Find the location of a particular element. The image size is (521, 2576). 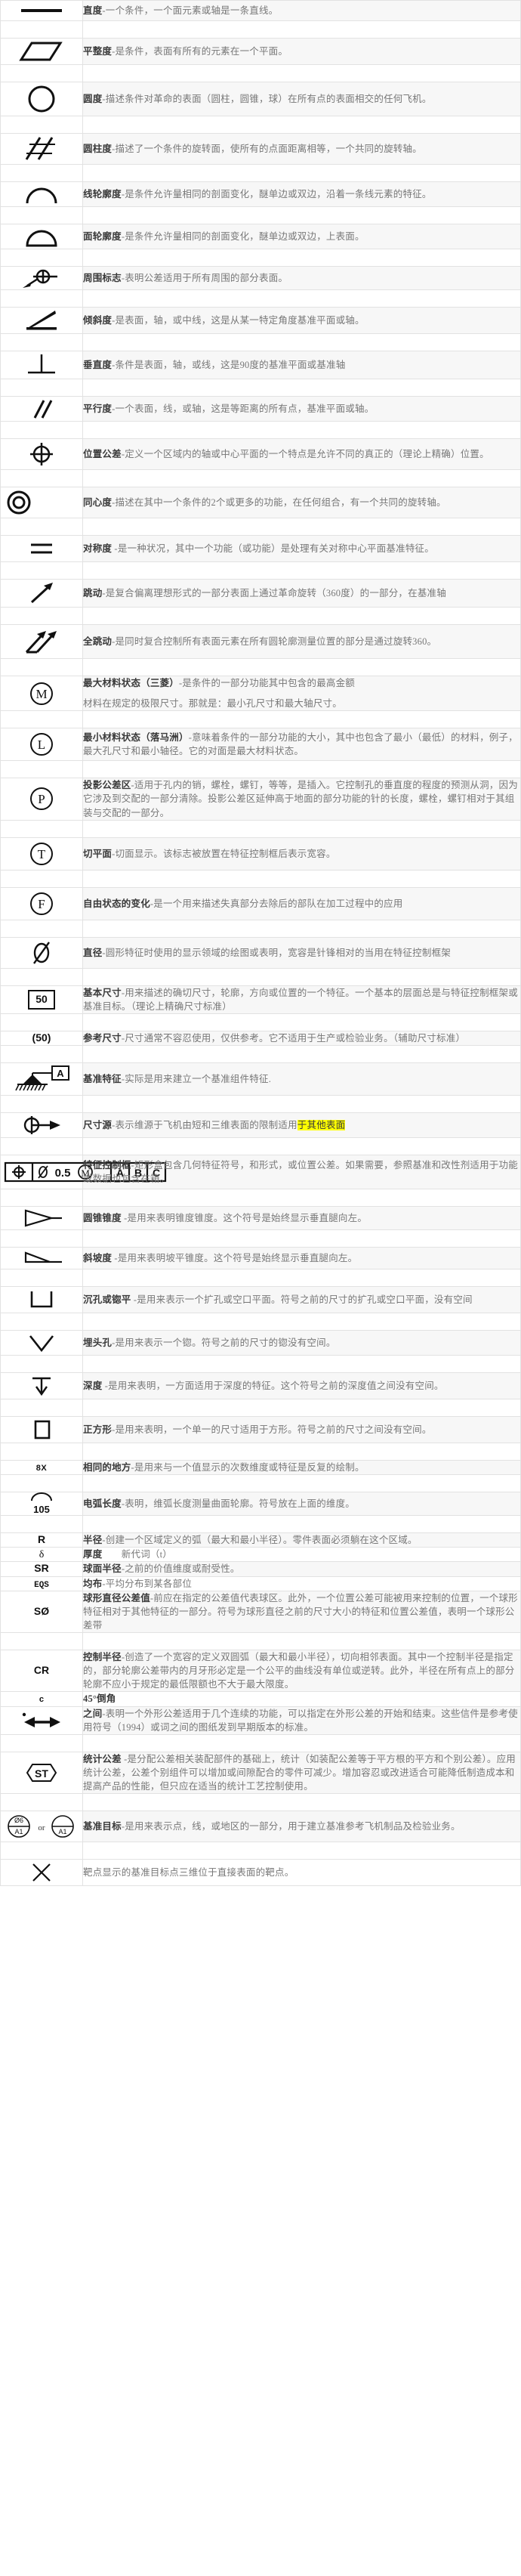

term-label: 圆锥锥度 is located at coordinates (102, 1217).